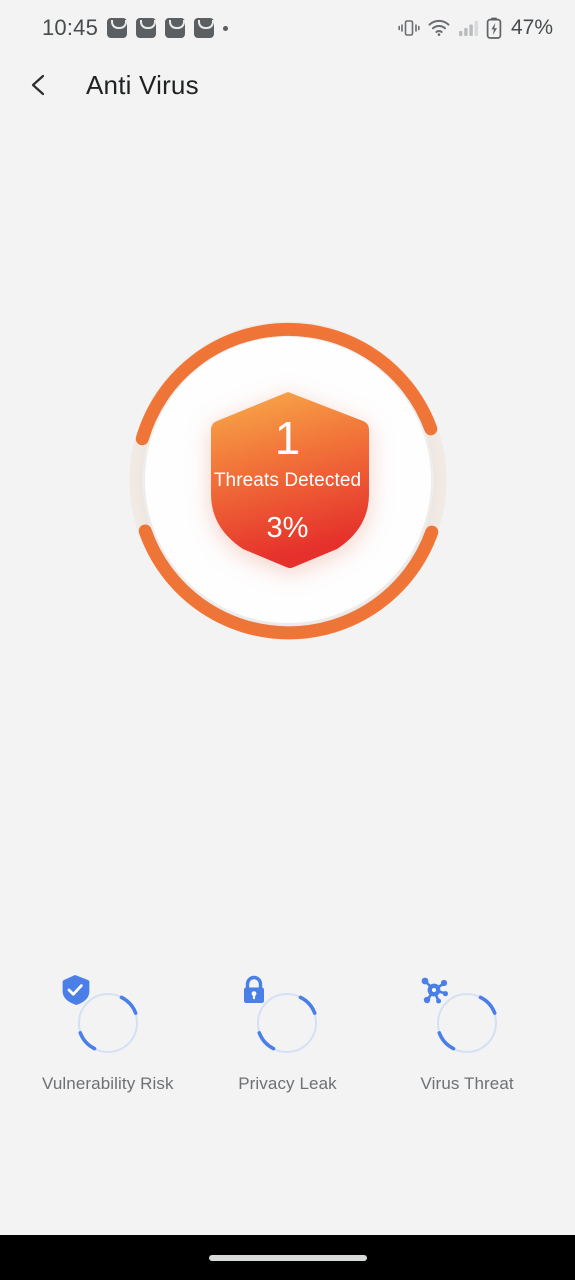 This screenshot has width=575, height=1280. What do you see at coordinates (142, 84) in the screenshot?
I see `page-title: Anti Virus` at bounding box center [142, 84].